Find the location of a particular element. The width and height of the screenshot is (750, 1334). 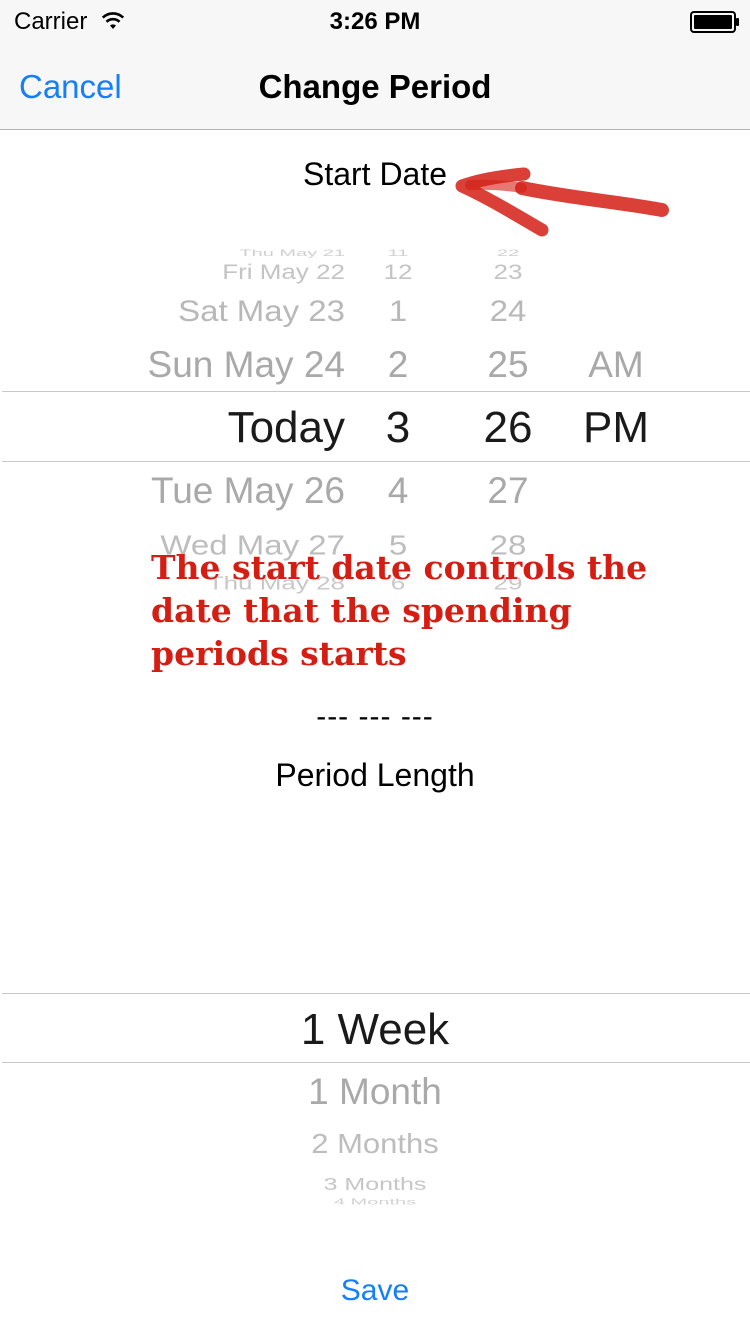

picker-date-option: Sun May 24 is located at coordinates (246, 364).